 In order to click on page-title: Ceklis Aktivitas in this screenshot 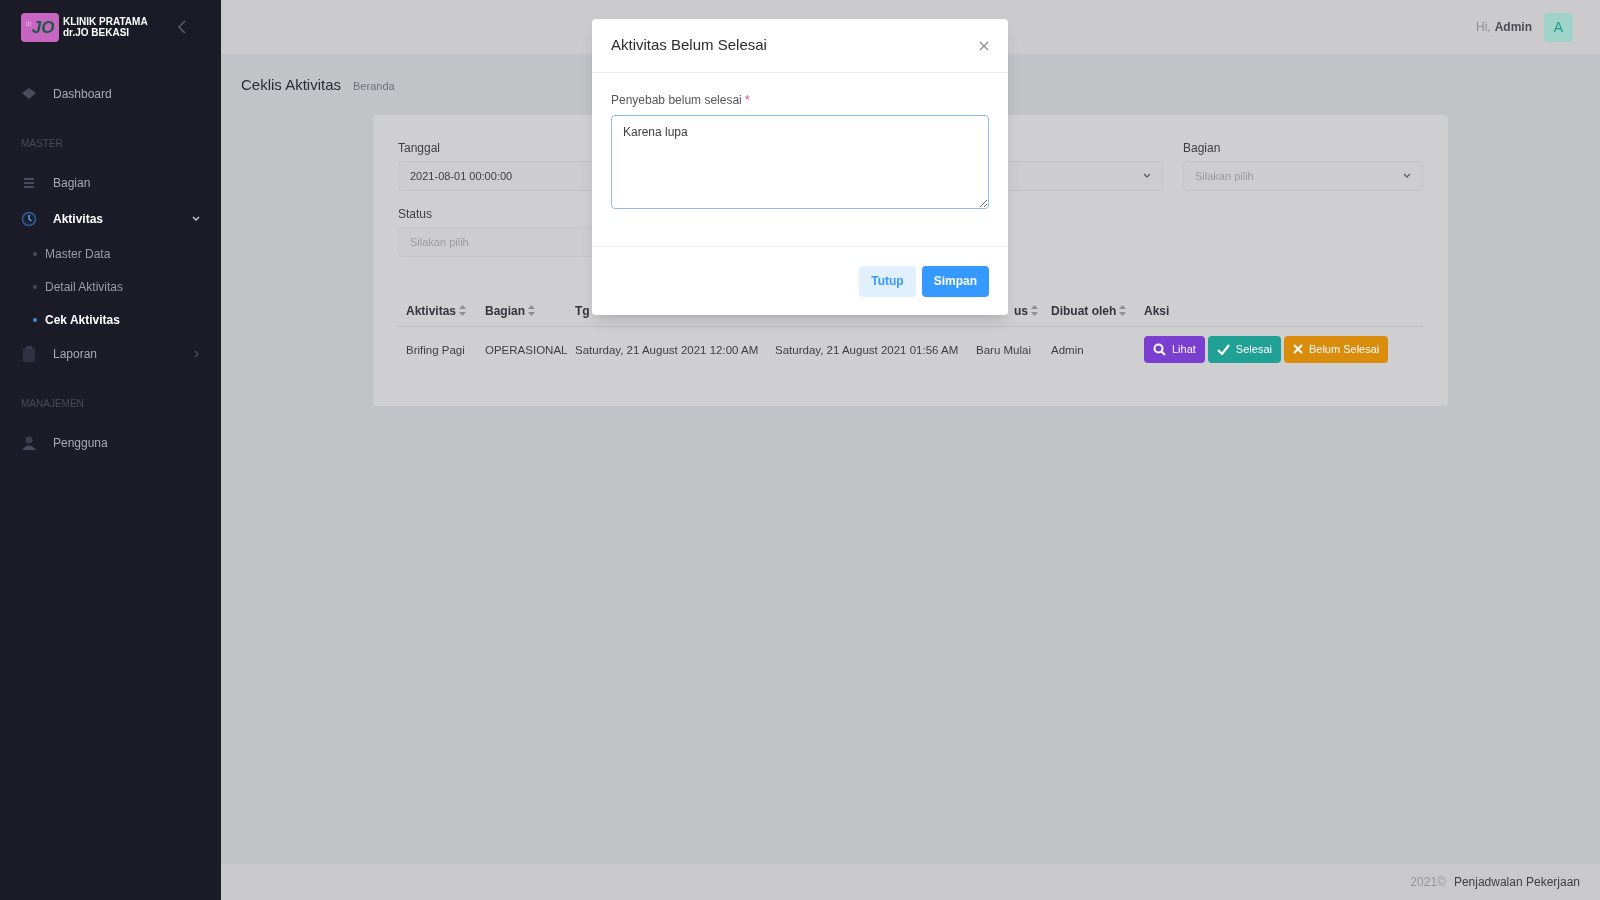, I will do `click(291, 85)`.